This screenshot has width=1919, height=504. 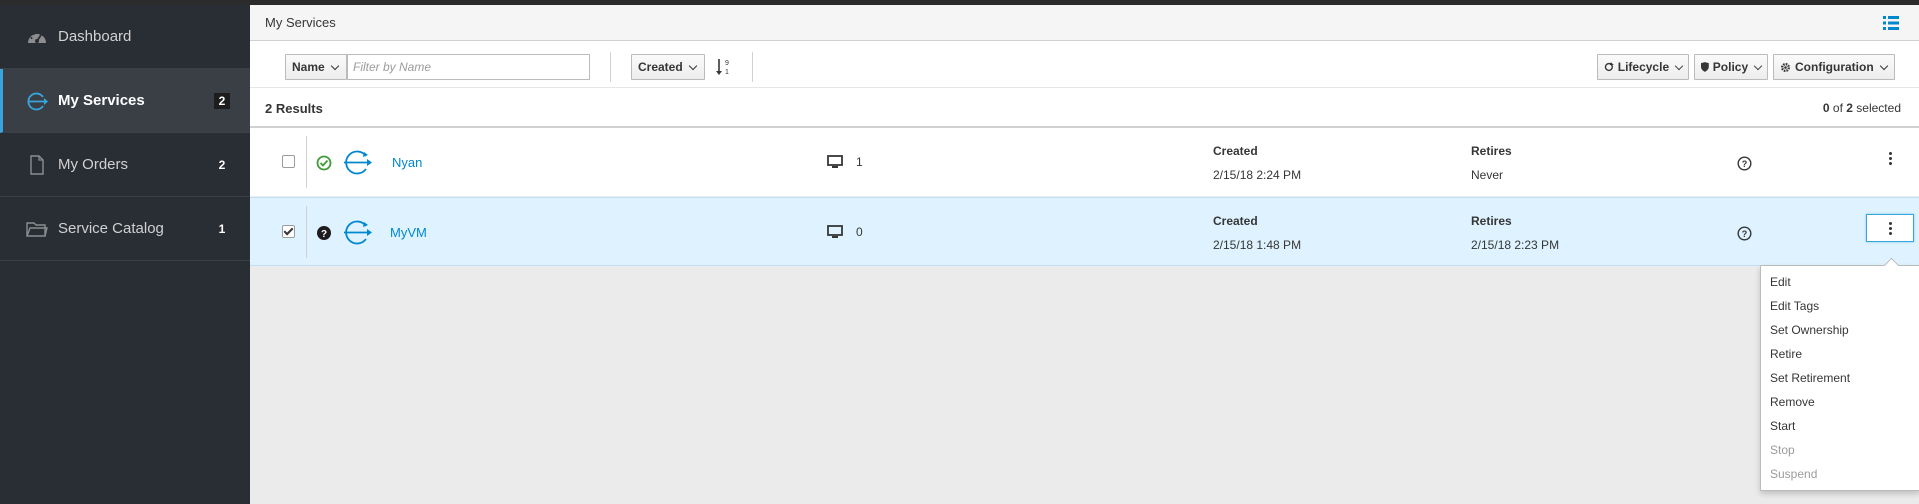 I want to click on sidebar-item-label: My Services, so click(x=101, y=100).